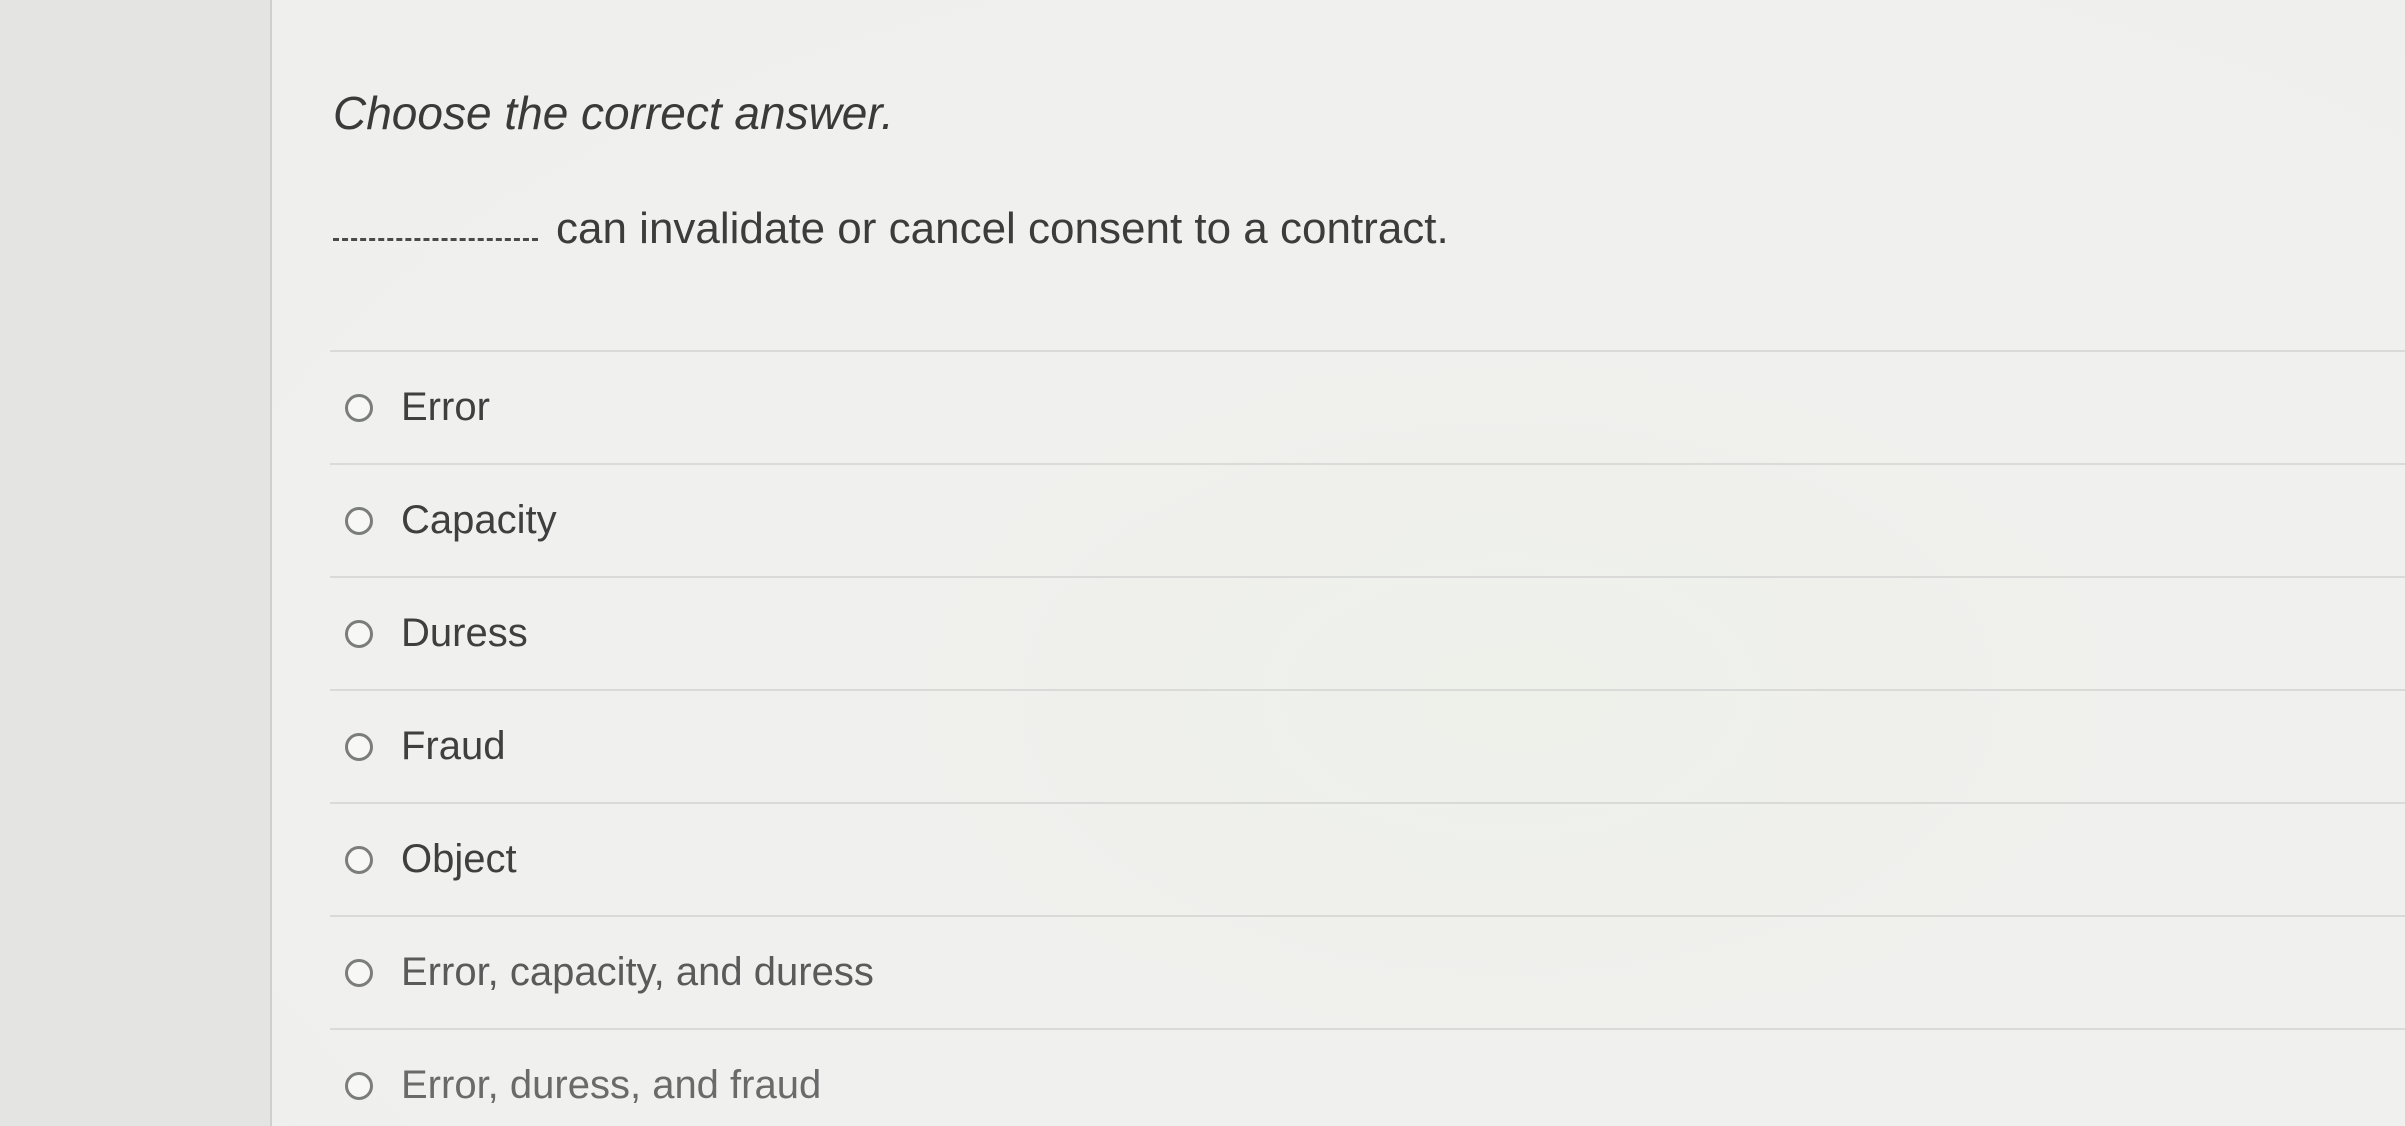 This screenshot has height=1126, width=2405. Describe the element at coordinates (613, 113) in the screenshot. I see `instruction-text: Choose the correct answer.` at that location.